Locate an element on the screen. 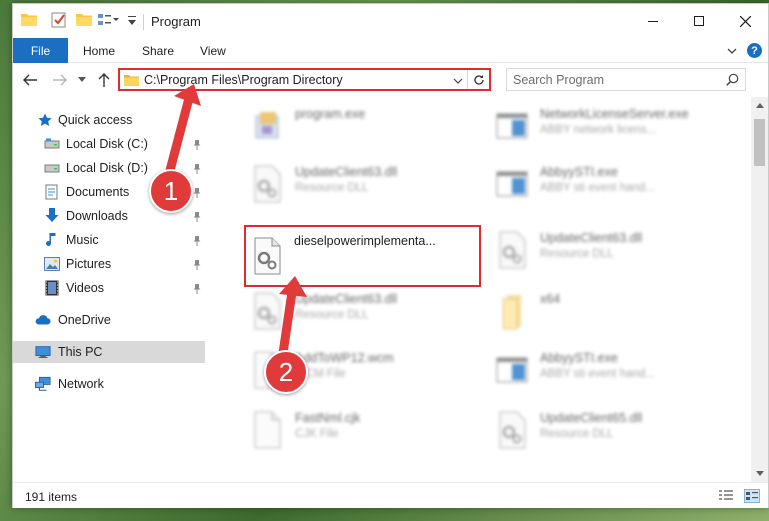  tiles-view-icon is located at coordinates (752, 496).